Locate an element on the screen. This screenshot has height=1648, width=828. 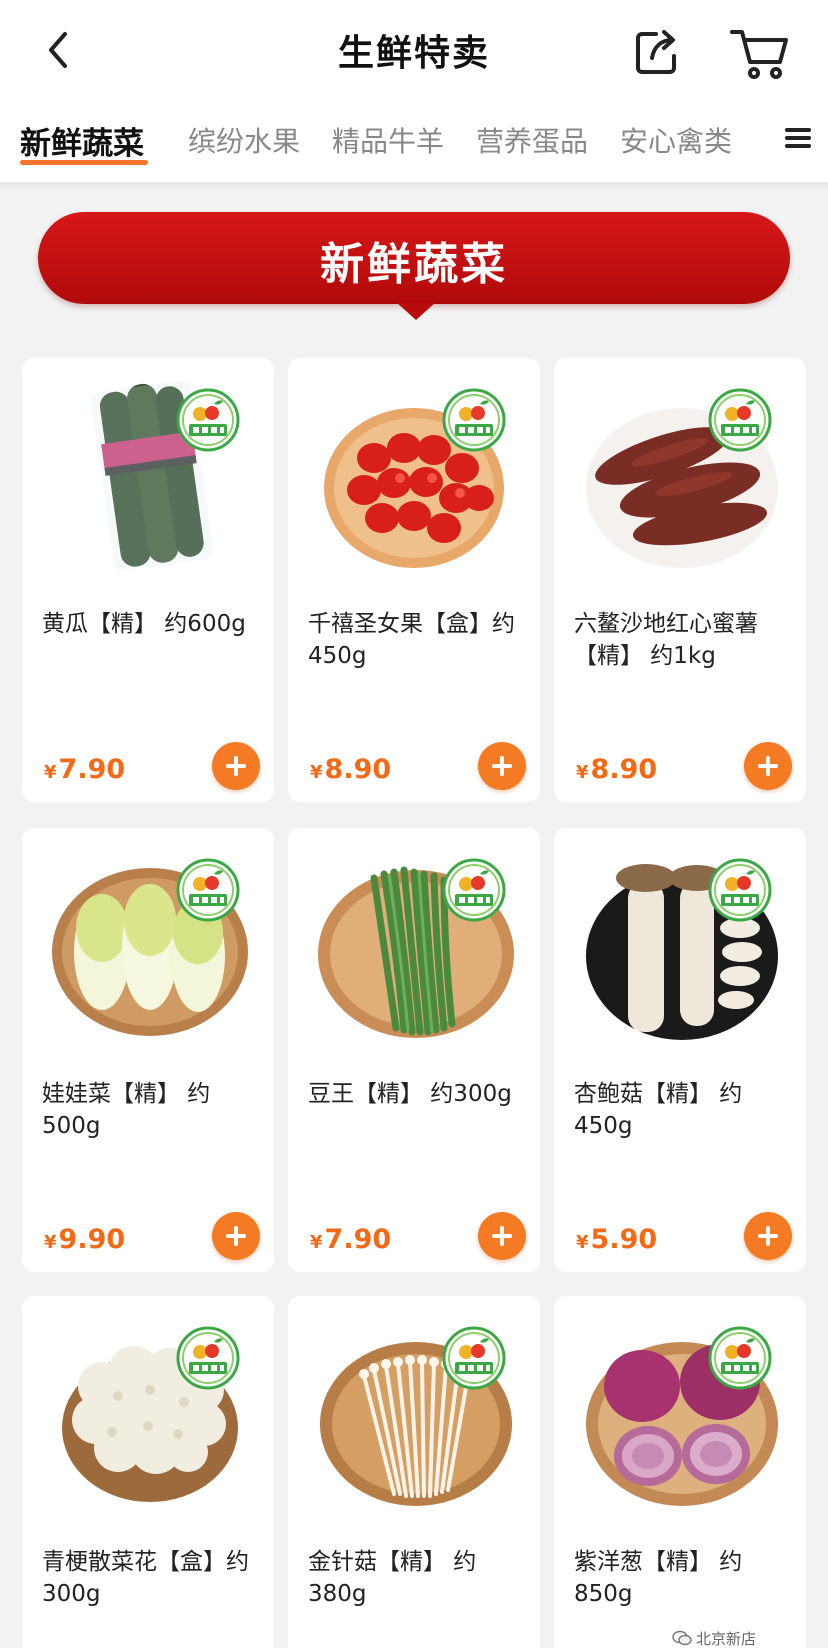
product-card: 六鳌沙地红心蜜薯【精】 约1kg ¥8.90 is located at coordinates (680, 580).